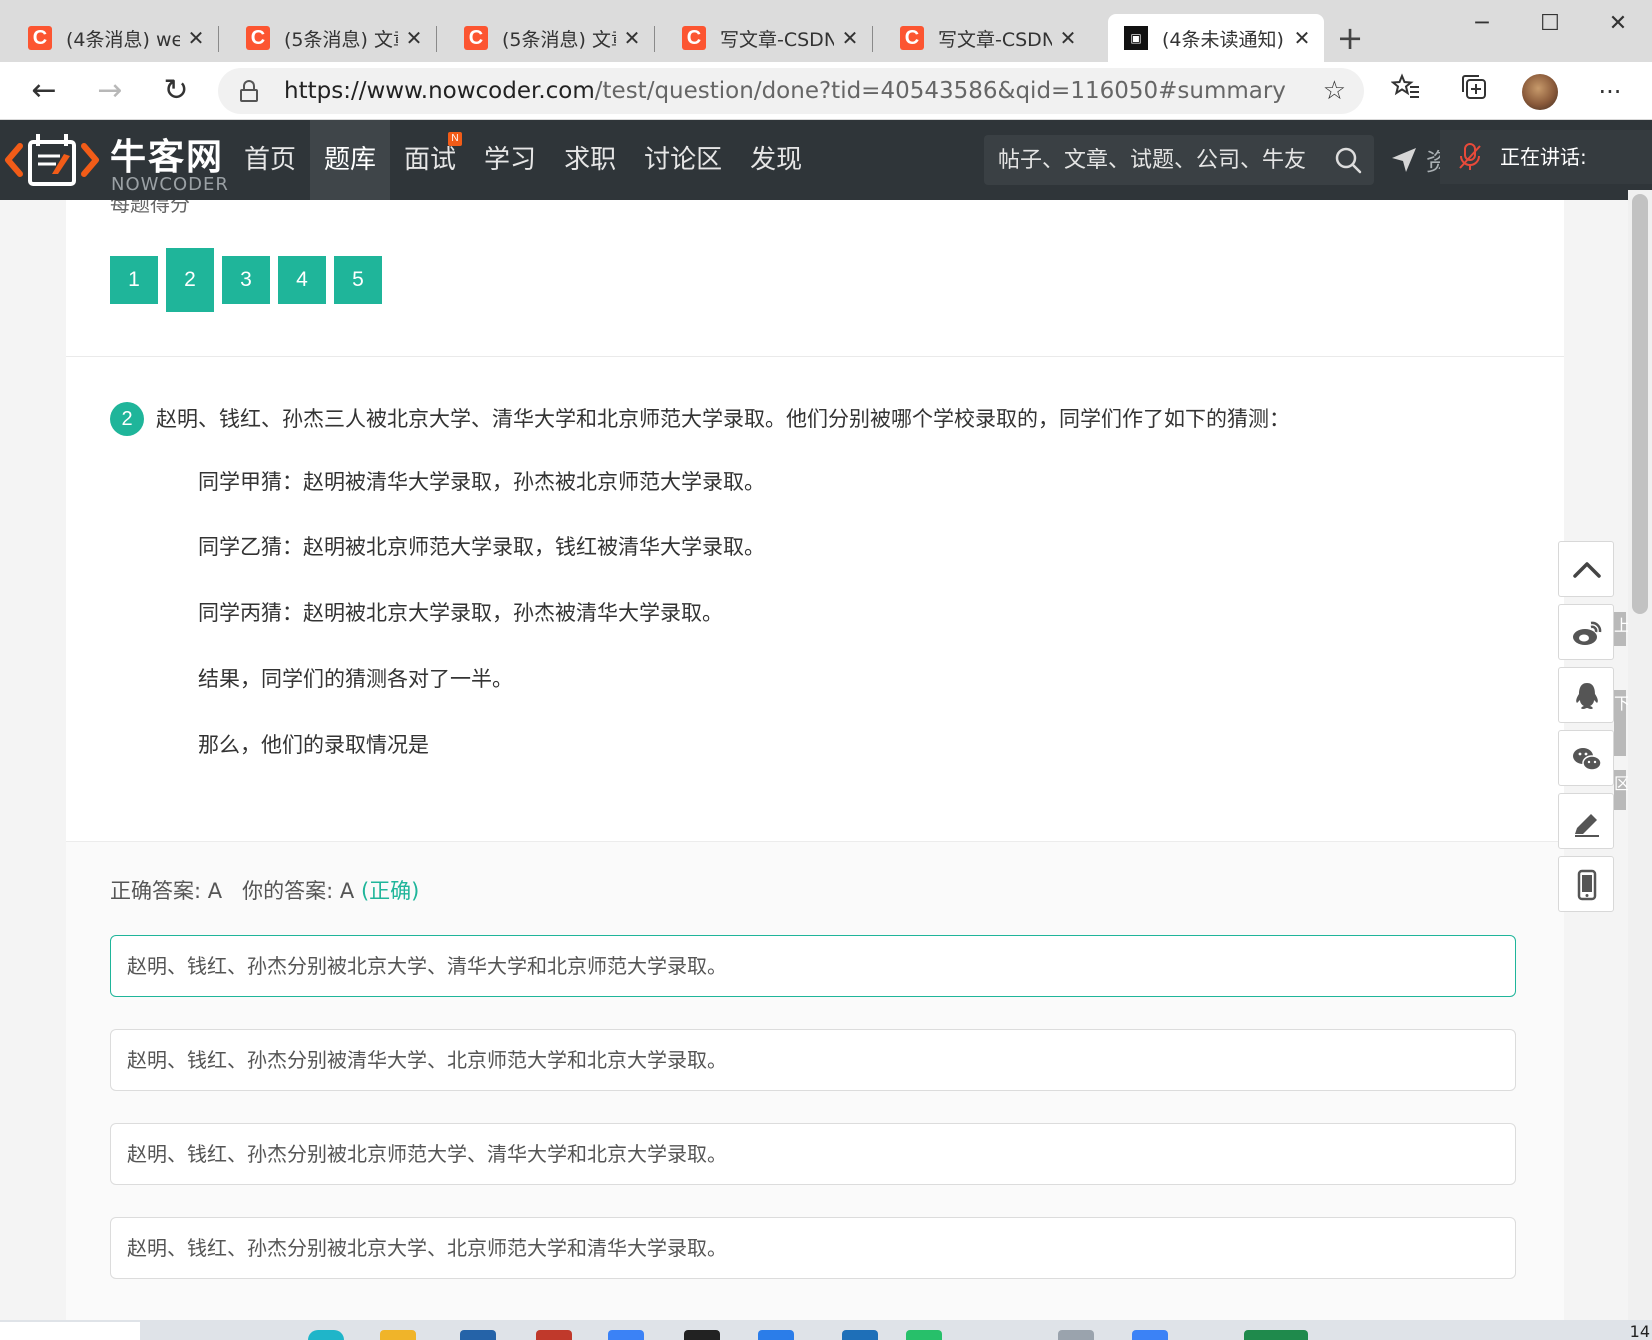 The width and height of the screenshot is (1652, 1340). What do you see at coordinates (1404, 160) in the screenshot?
I see `send-icon` at bounding box center [1404, 160].